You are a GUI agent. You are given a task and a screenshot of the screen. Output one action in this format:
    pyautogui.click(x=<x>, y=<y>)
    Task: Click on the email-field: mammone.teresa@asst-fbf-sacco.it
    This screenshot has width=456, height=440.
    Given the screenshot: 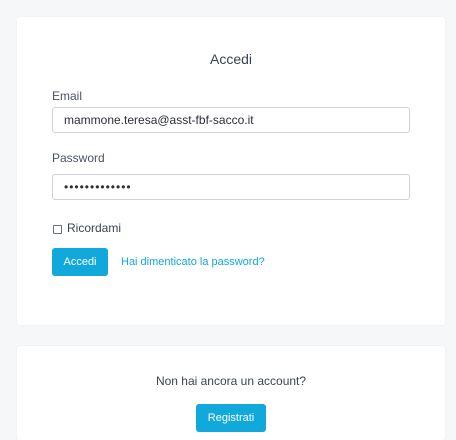 What is the action you would take?
    pyautogui.click(x=231, y=120)
    